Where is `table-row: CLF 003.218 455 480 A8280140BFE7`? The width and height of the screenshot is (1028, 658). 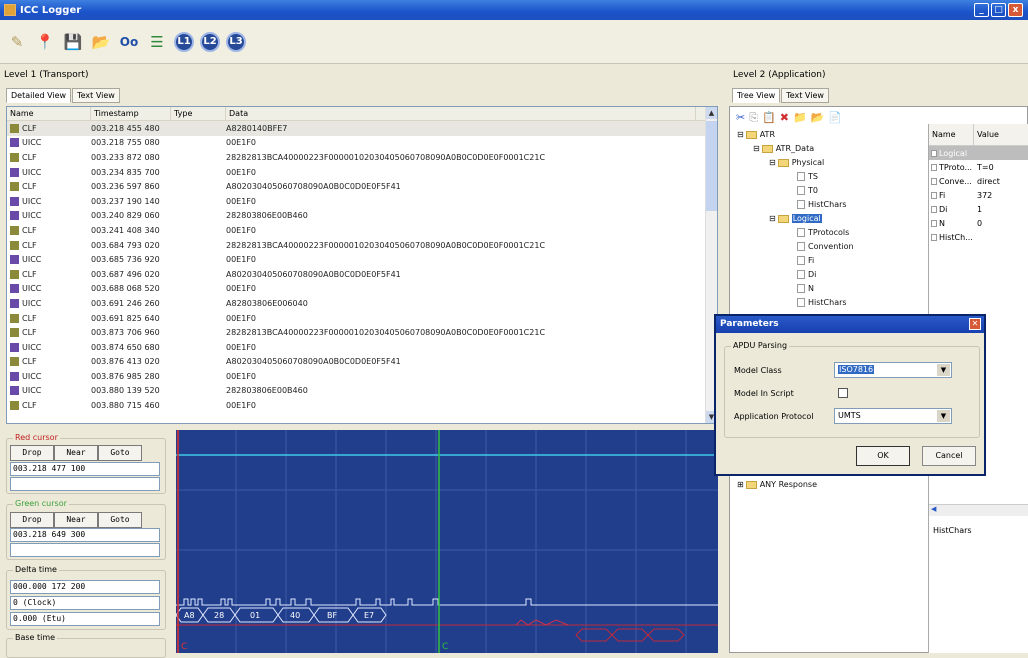 table-row: CLF 003.218 455 480 A8280140BFE7 is located at coordinates (362, 128).